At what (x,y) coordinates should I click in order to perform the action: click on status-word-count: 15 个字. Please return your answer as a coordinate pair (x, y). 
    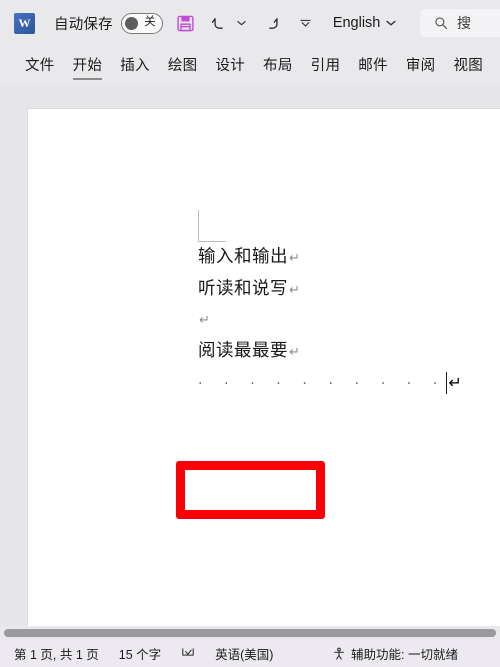
    Looking at the image, I should click on (140, 653).